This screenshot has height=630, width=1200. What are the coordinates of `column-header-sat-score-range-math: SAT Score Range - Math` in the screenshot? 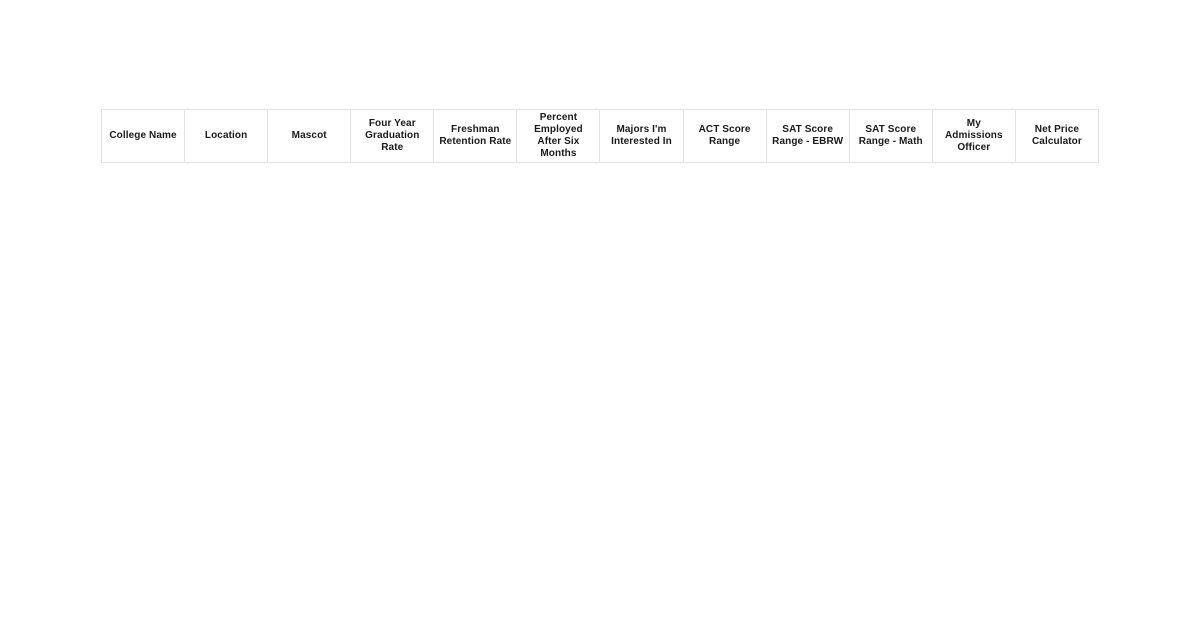 It's located at (890, 136).